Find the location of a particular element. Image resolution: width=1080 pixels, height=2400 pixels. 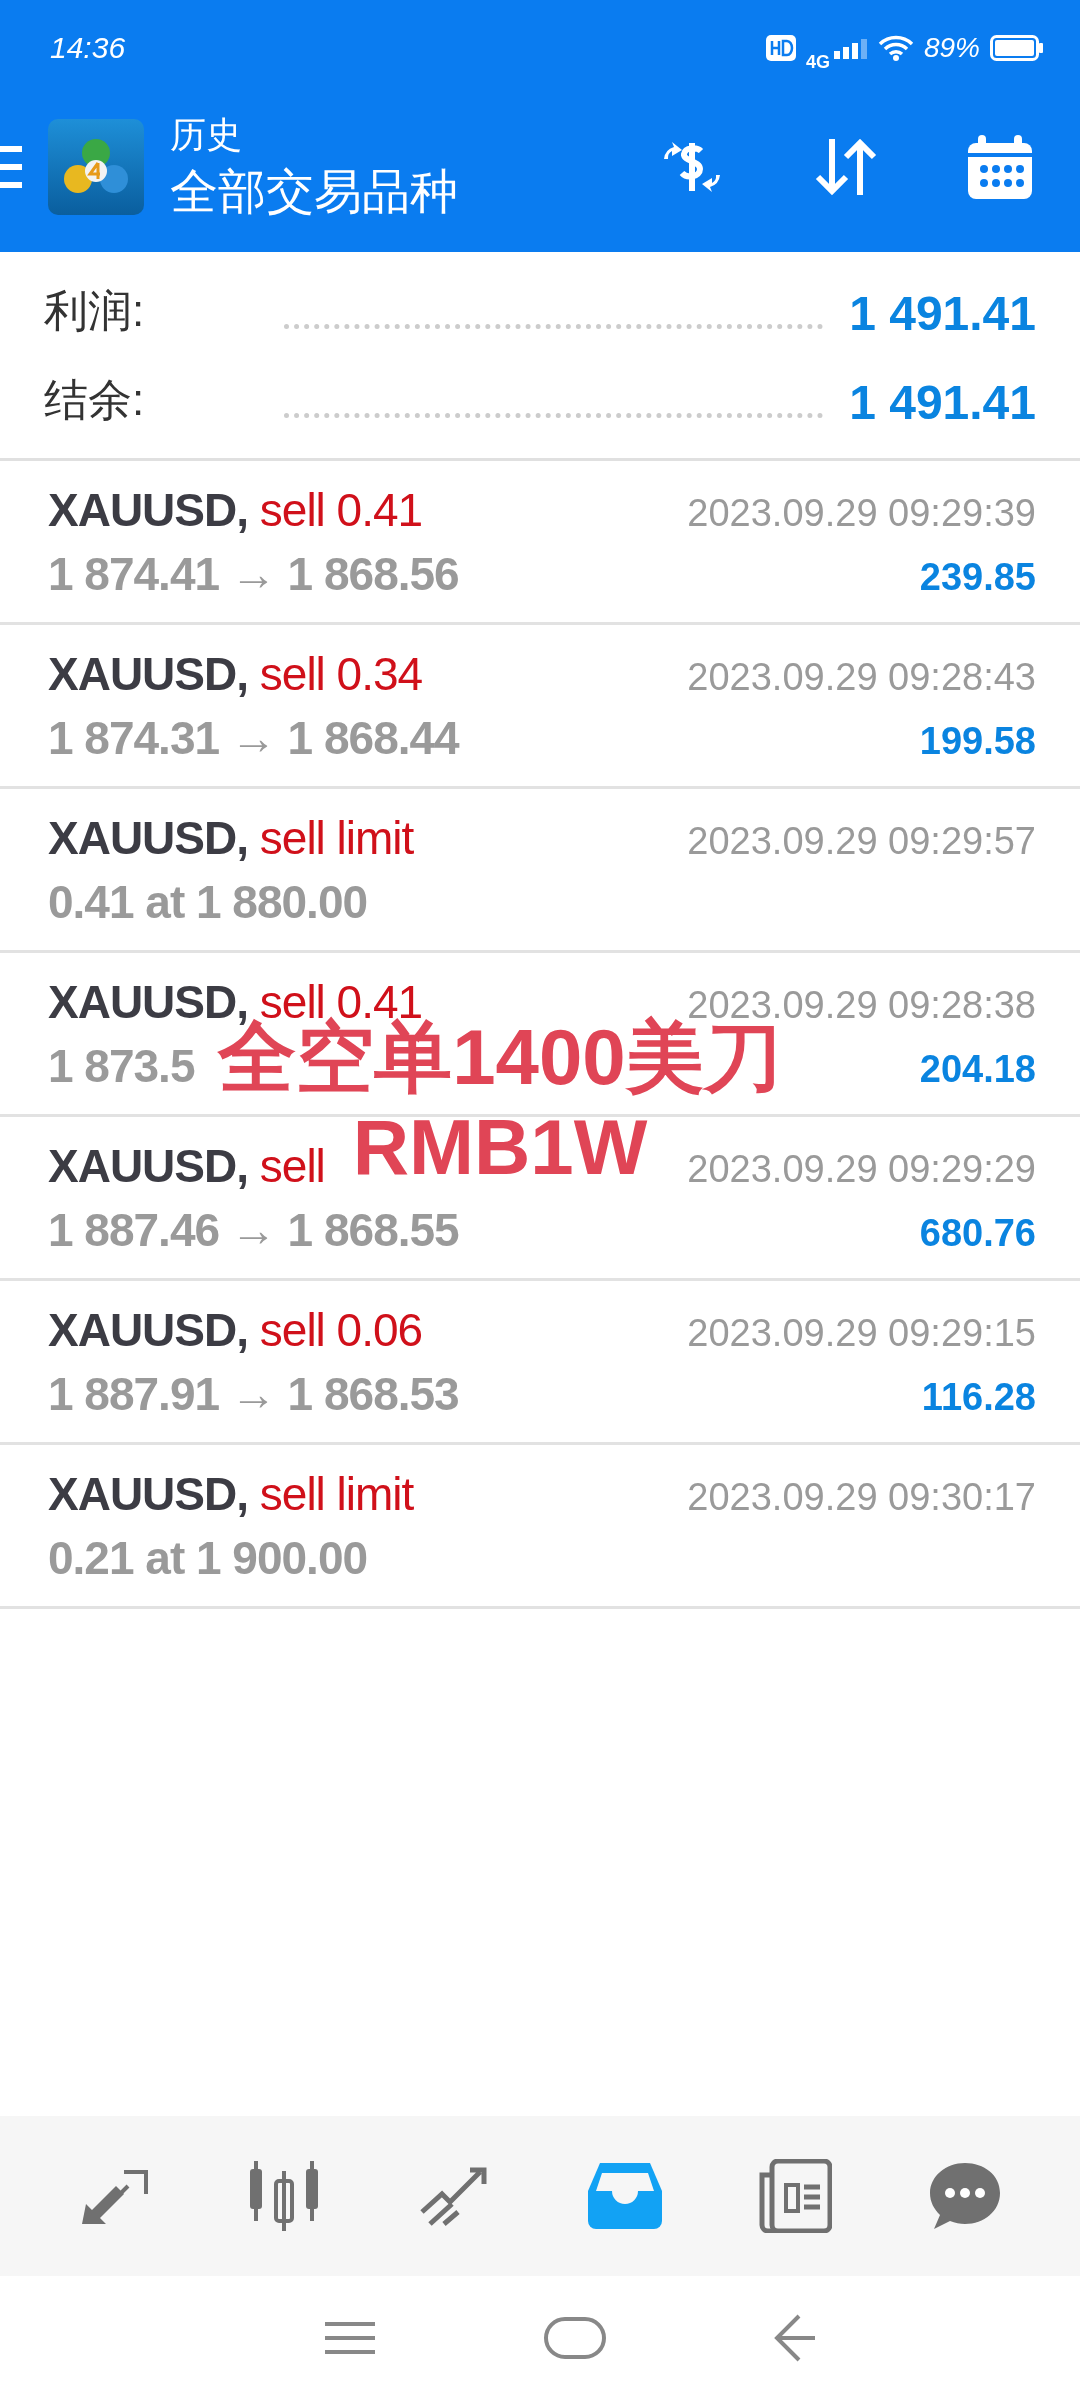

deal-profit: 116.28 is located at coordinates (978, 1397).